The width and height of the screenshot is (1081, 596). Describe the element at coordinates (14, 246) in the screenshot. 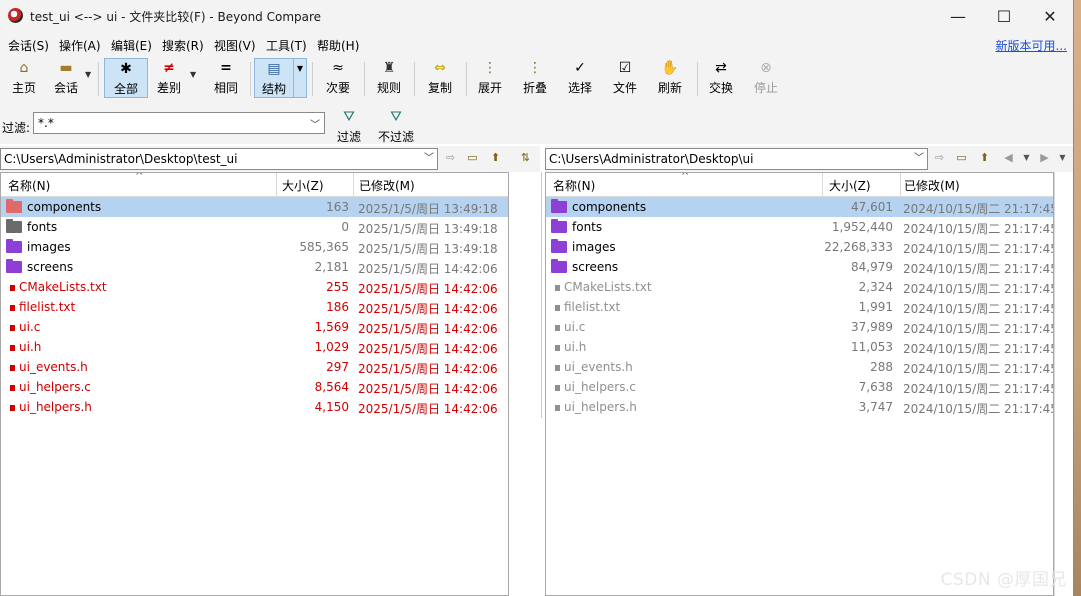

I see `folder-icon` at that location.